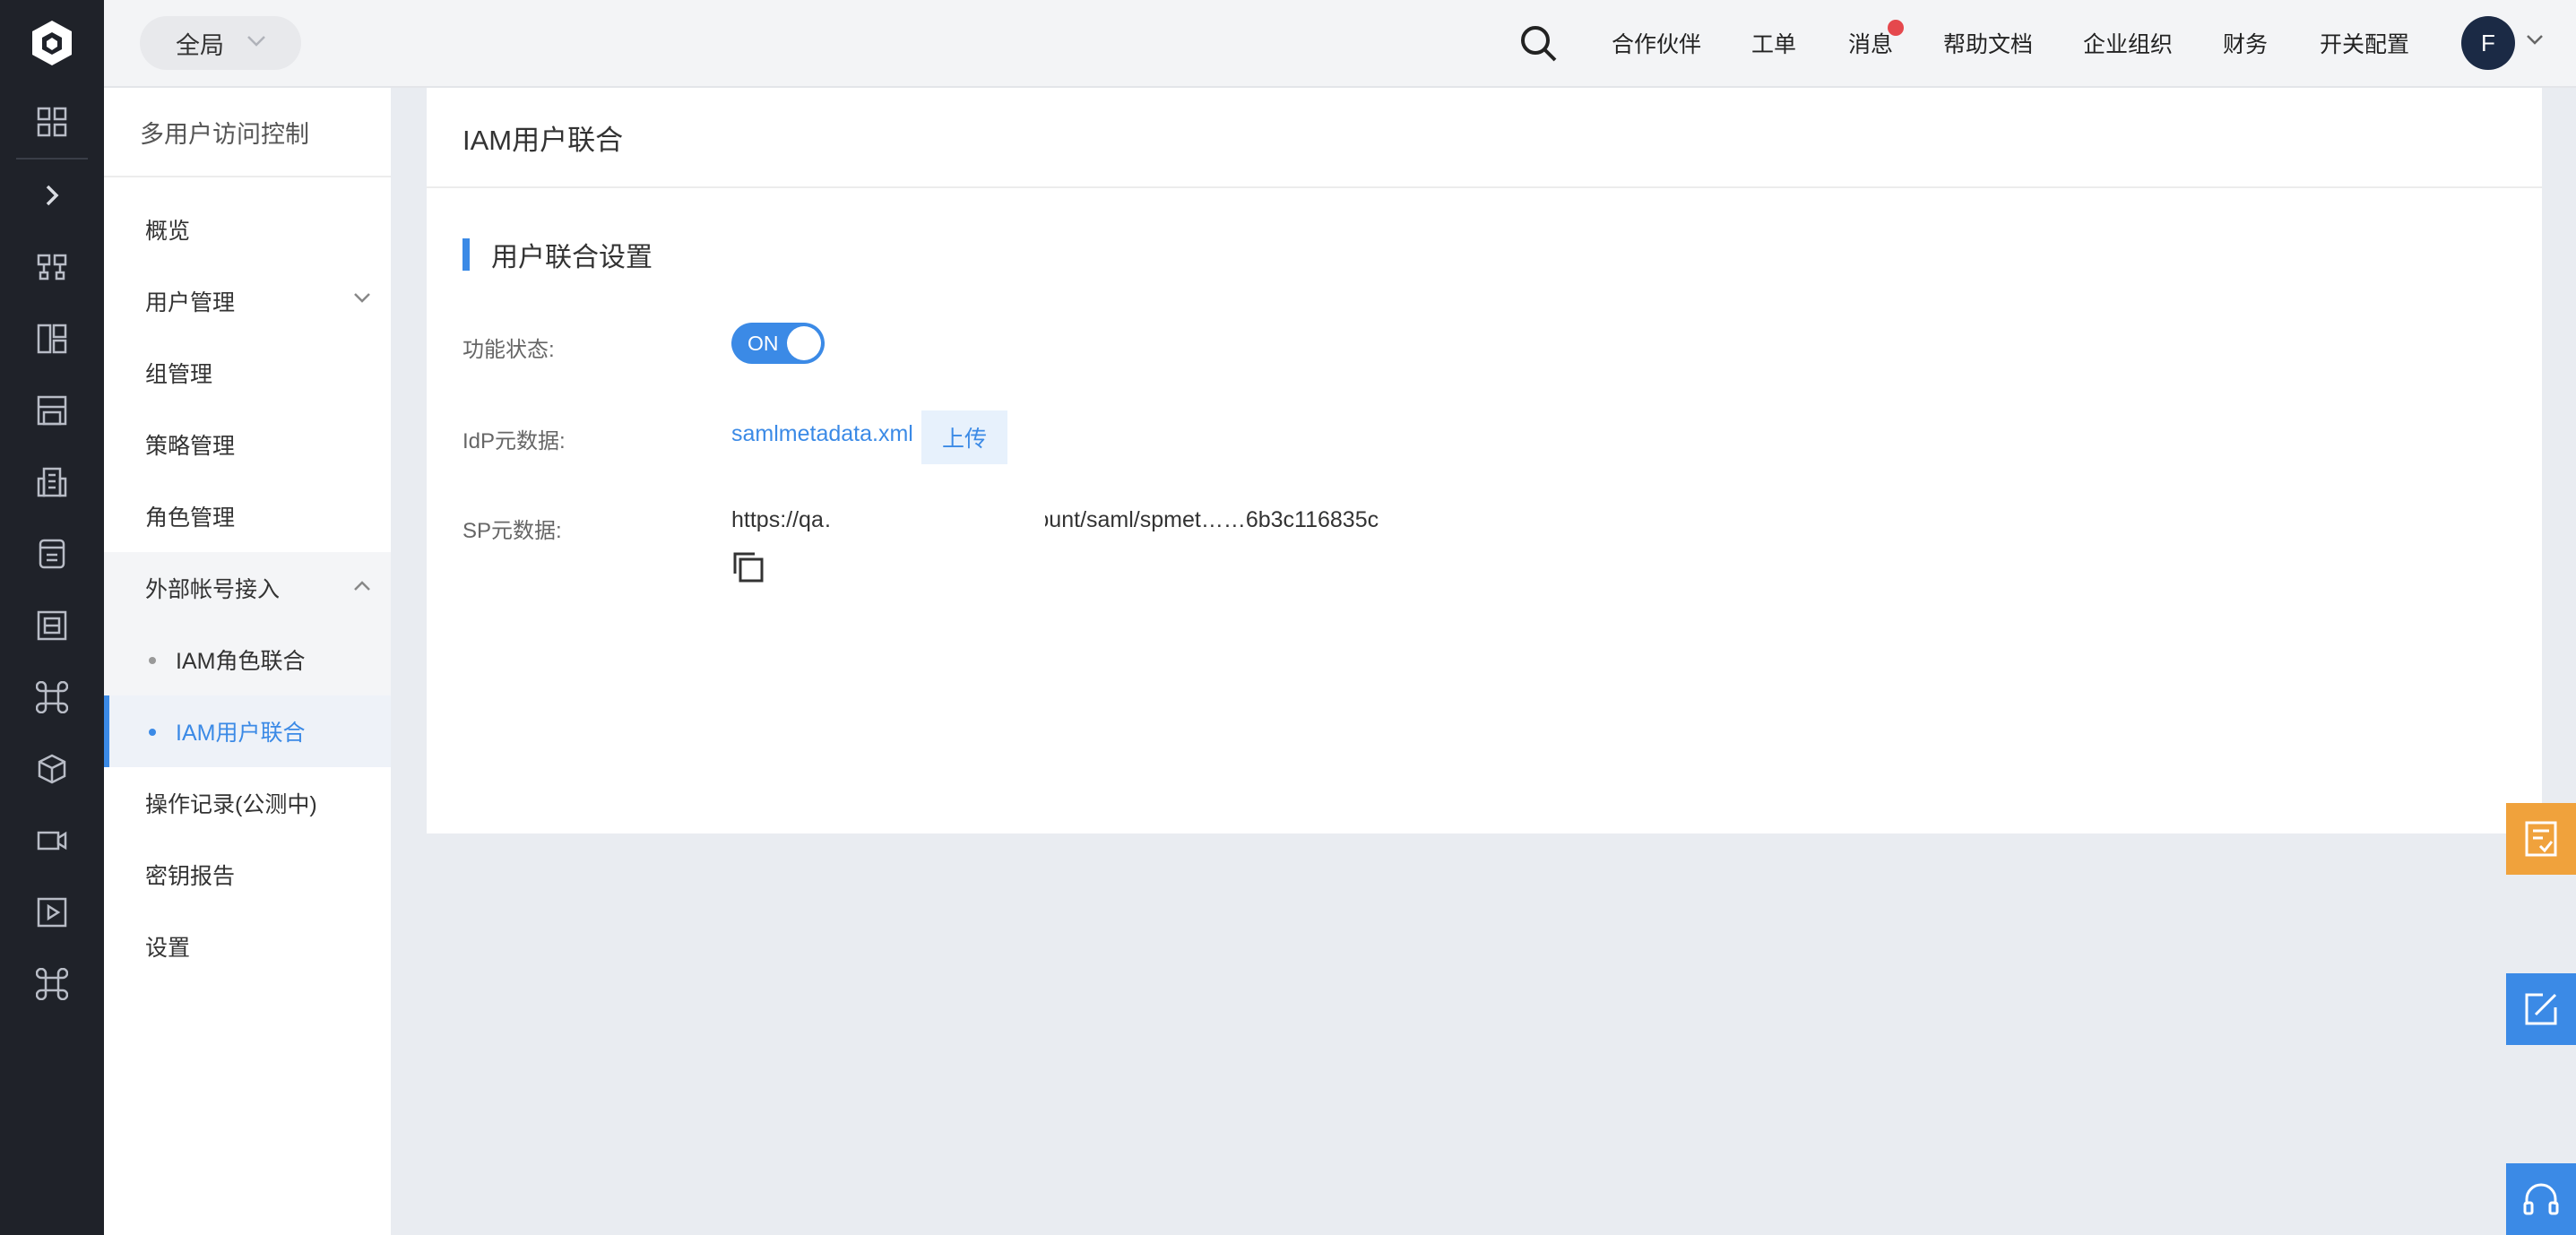  What do you see at coordinates (168, 948) in the screenshot?
I see `sidebar-item-label: 设置` at bounding box center [168, 948].